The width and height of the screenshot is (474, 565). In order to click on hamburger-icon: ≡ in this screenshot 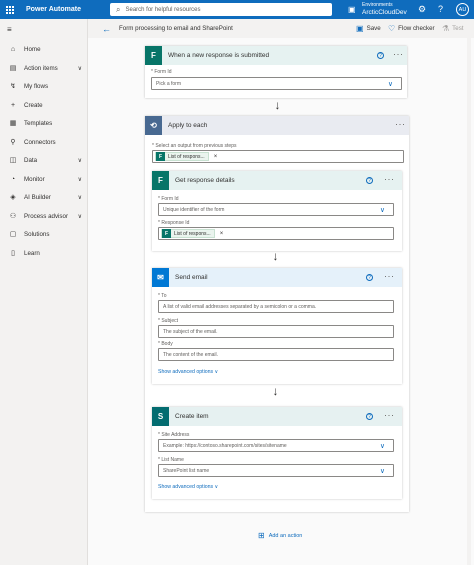, I will do `click(9, 29)`.